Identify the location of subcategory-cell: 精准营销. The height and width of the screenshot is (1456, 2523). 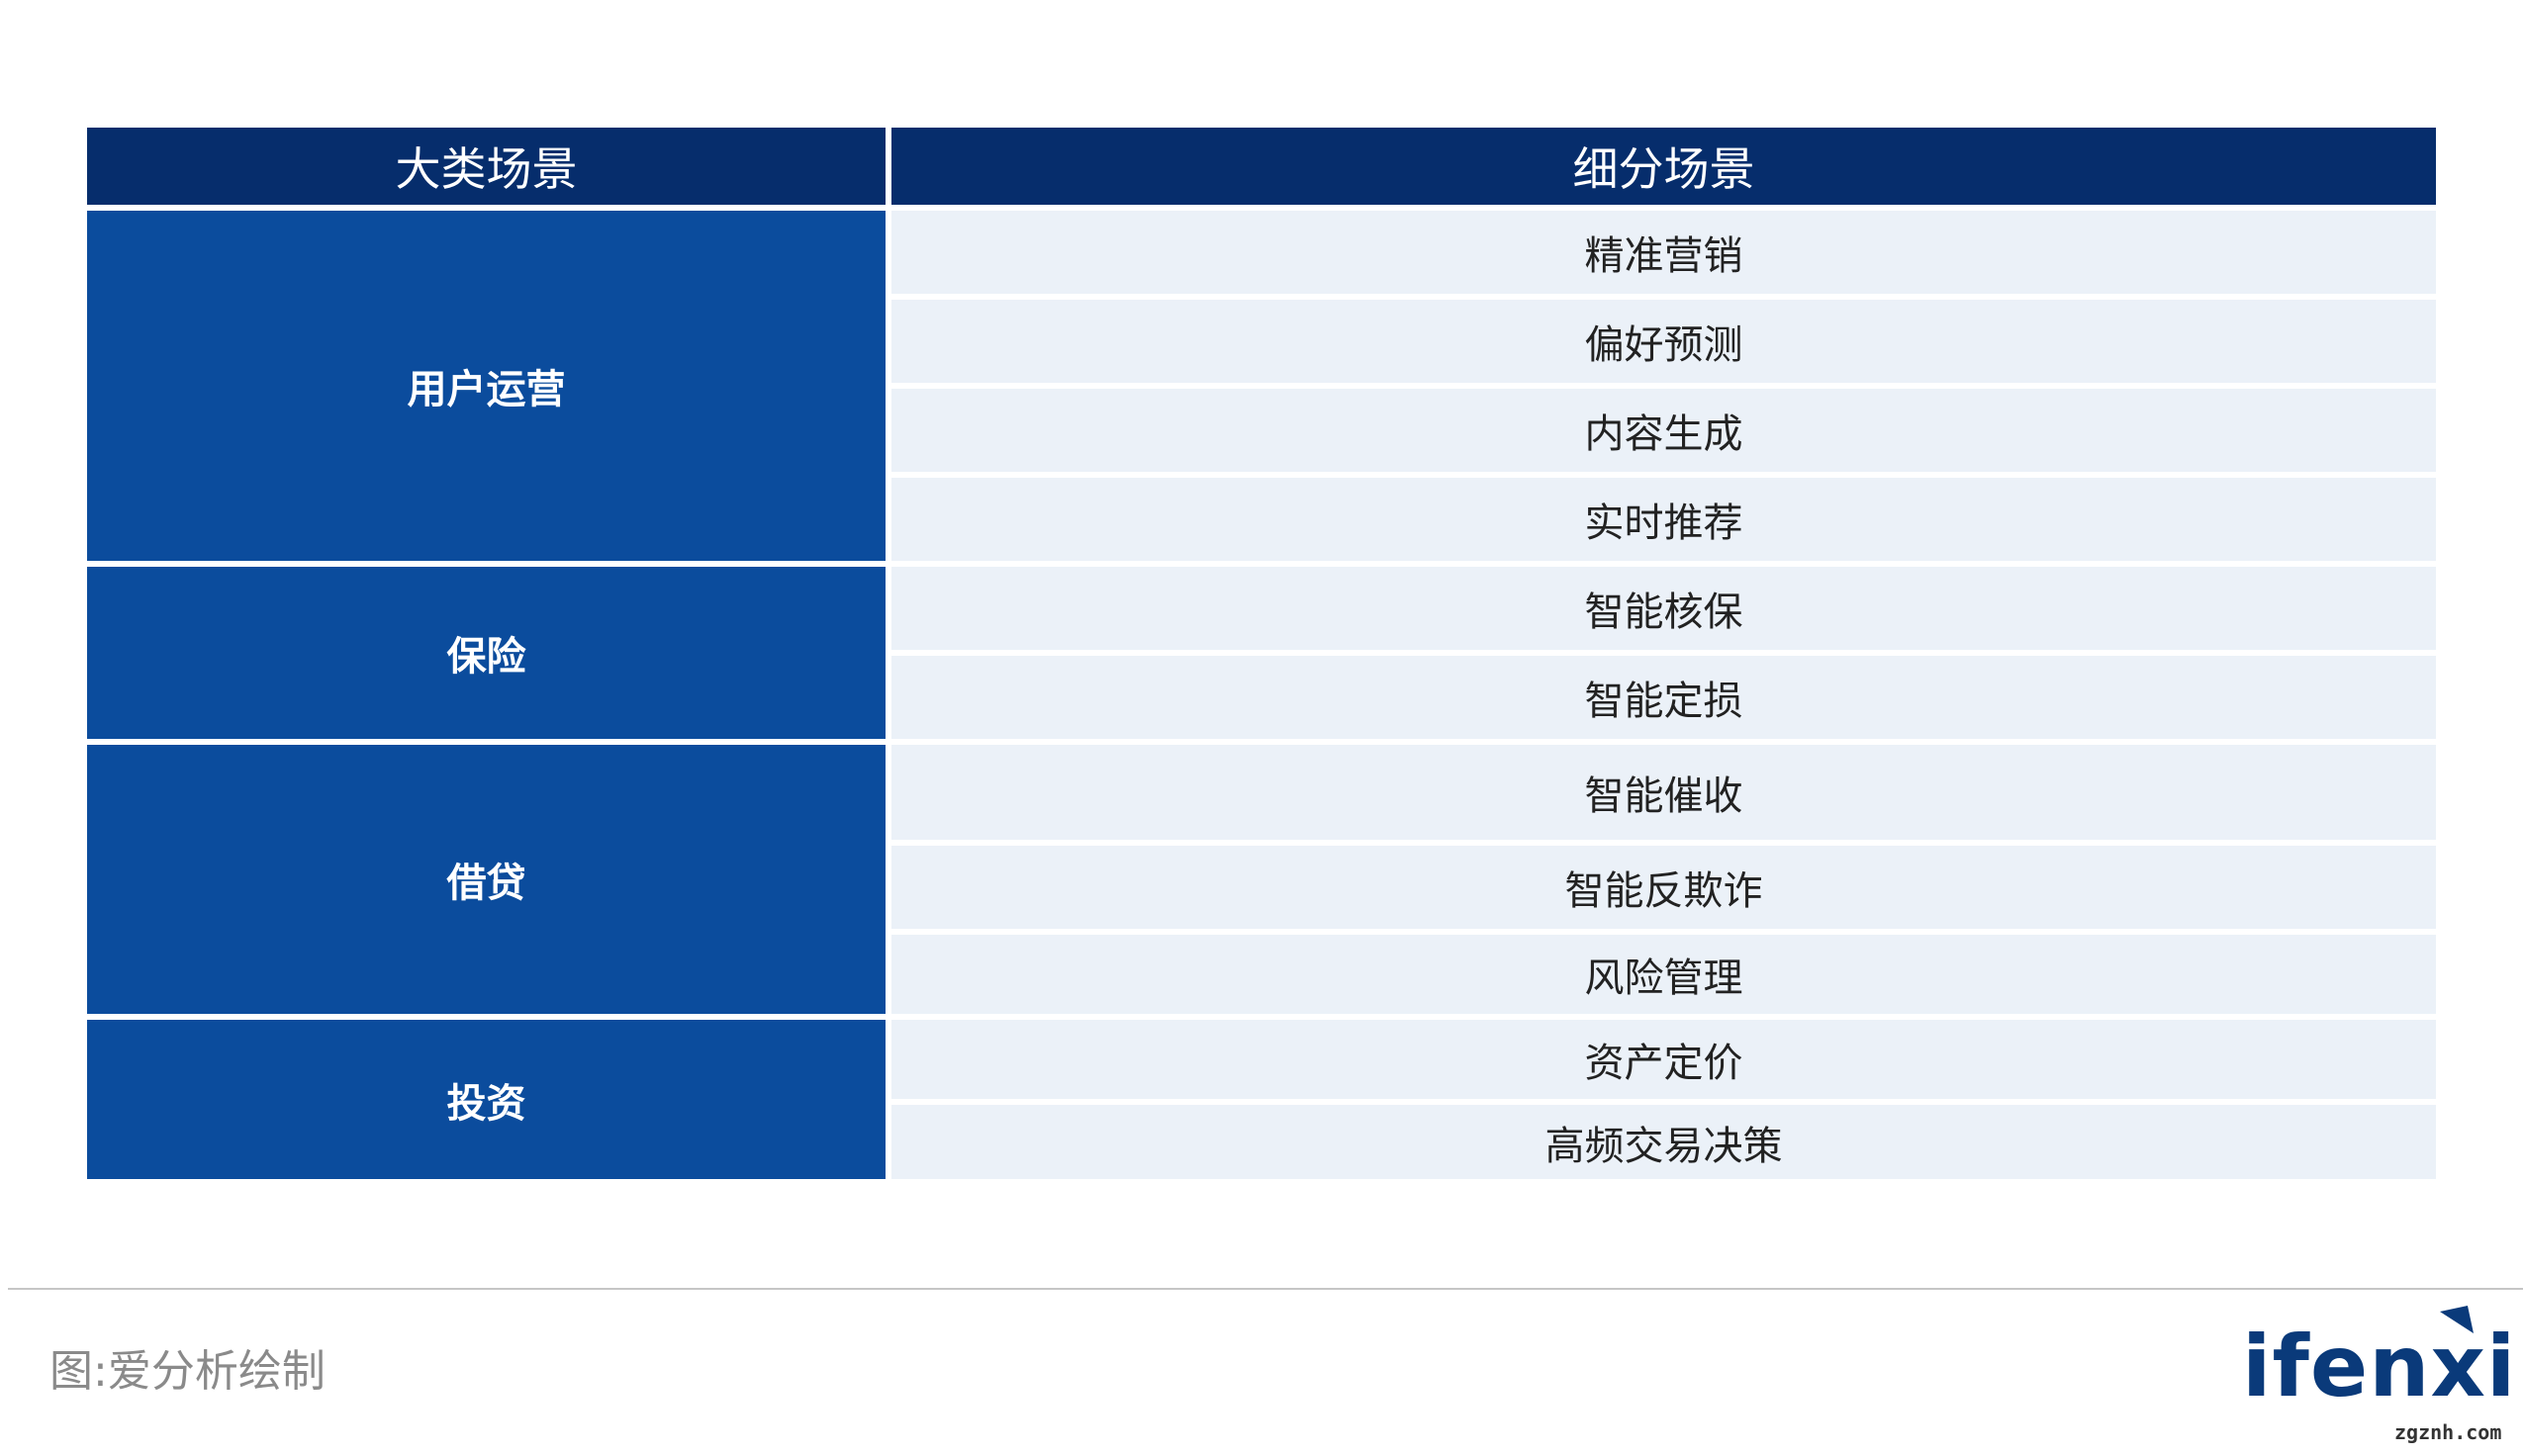
(1663, 252).